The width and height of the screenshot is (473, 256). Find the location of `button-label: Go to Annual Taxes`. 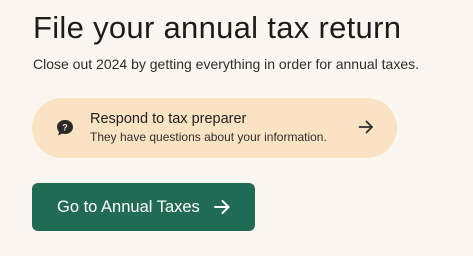

button-label: Go to Annual Taxes is located at coordinates (128, 207).